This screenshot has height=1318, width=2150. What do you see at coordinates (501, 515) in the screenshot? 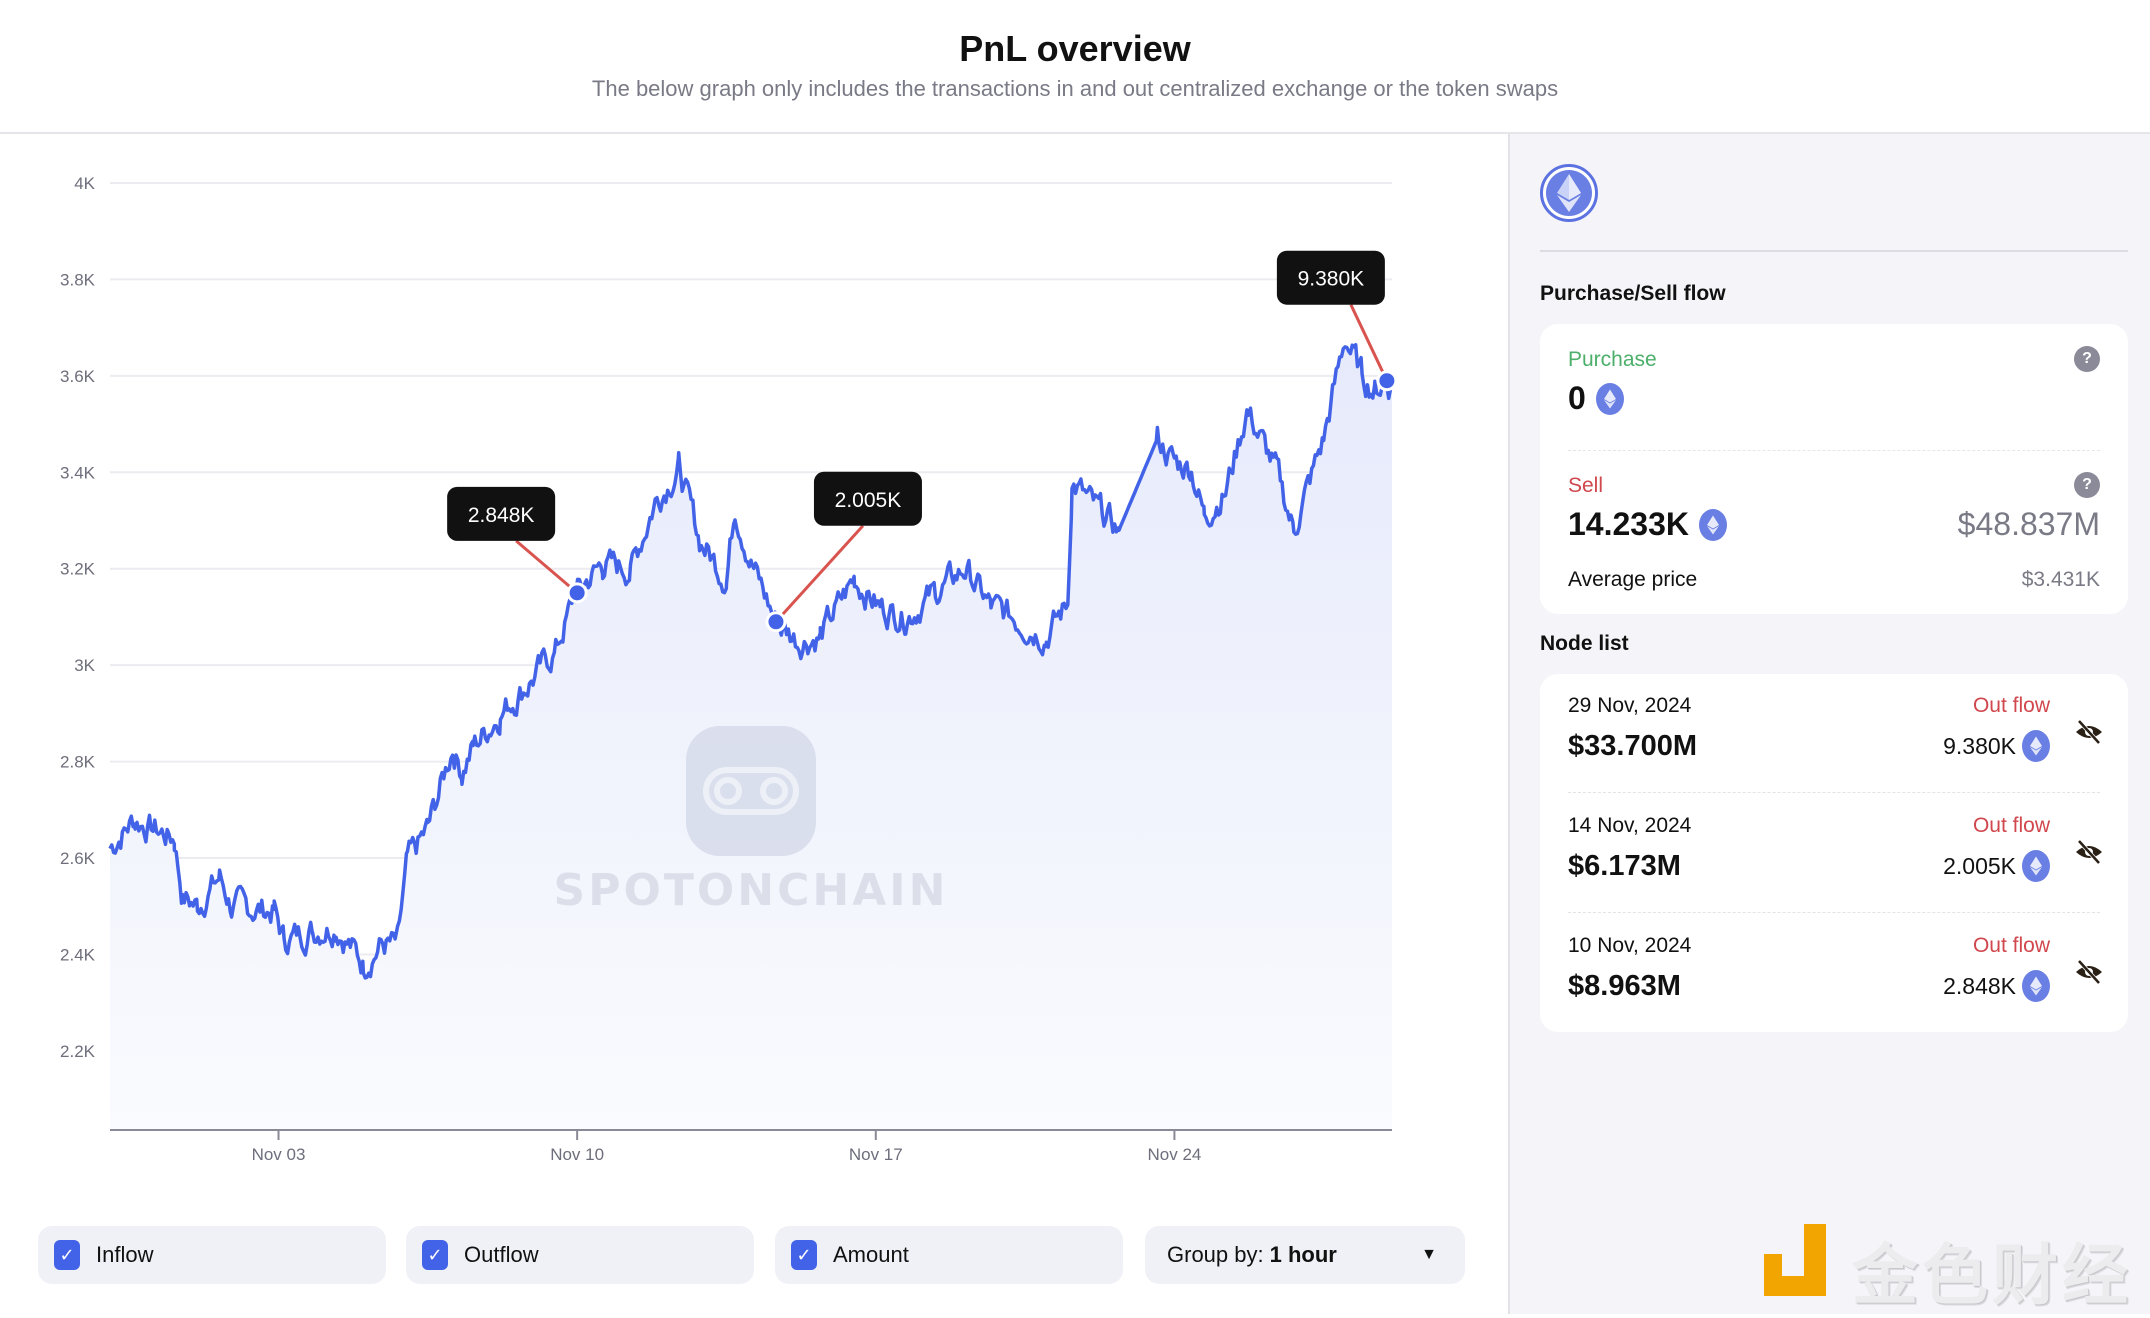
I see `annotation-label: 2.848K` at bounding box center [501, 515].